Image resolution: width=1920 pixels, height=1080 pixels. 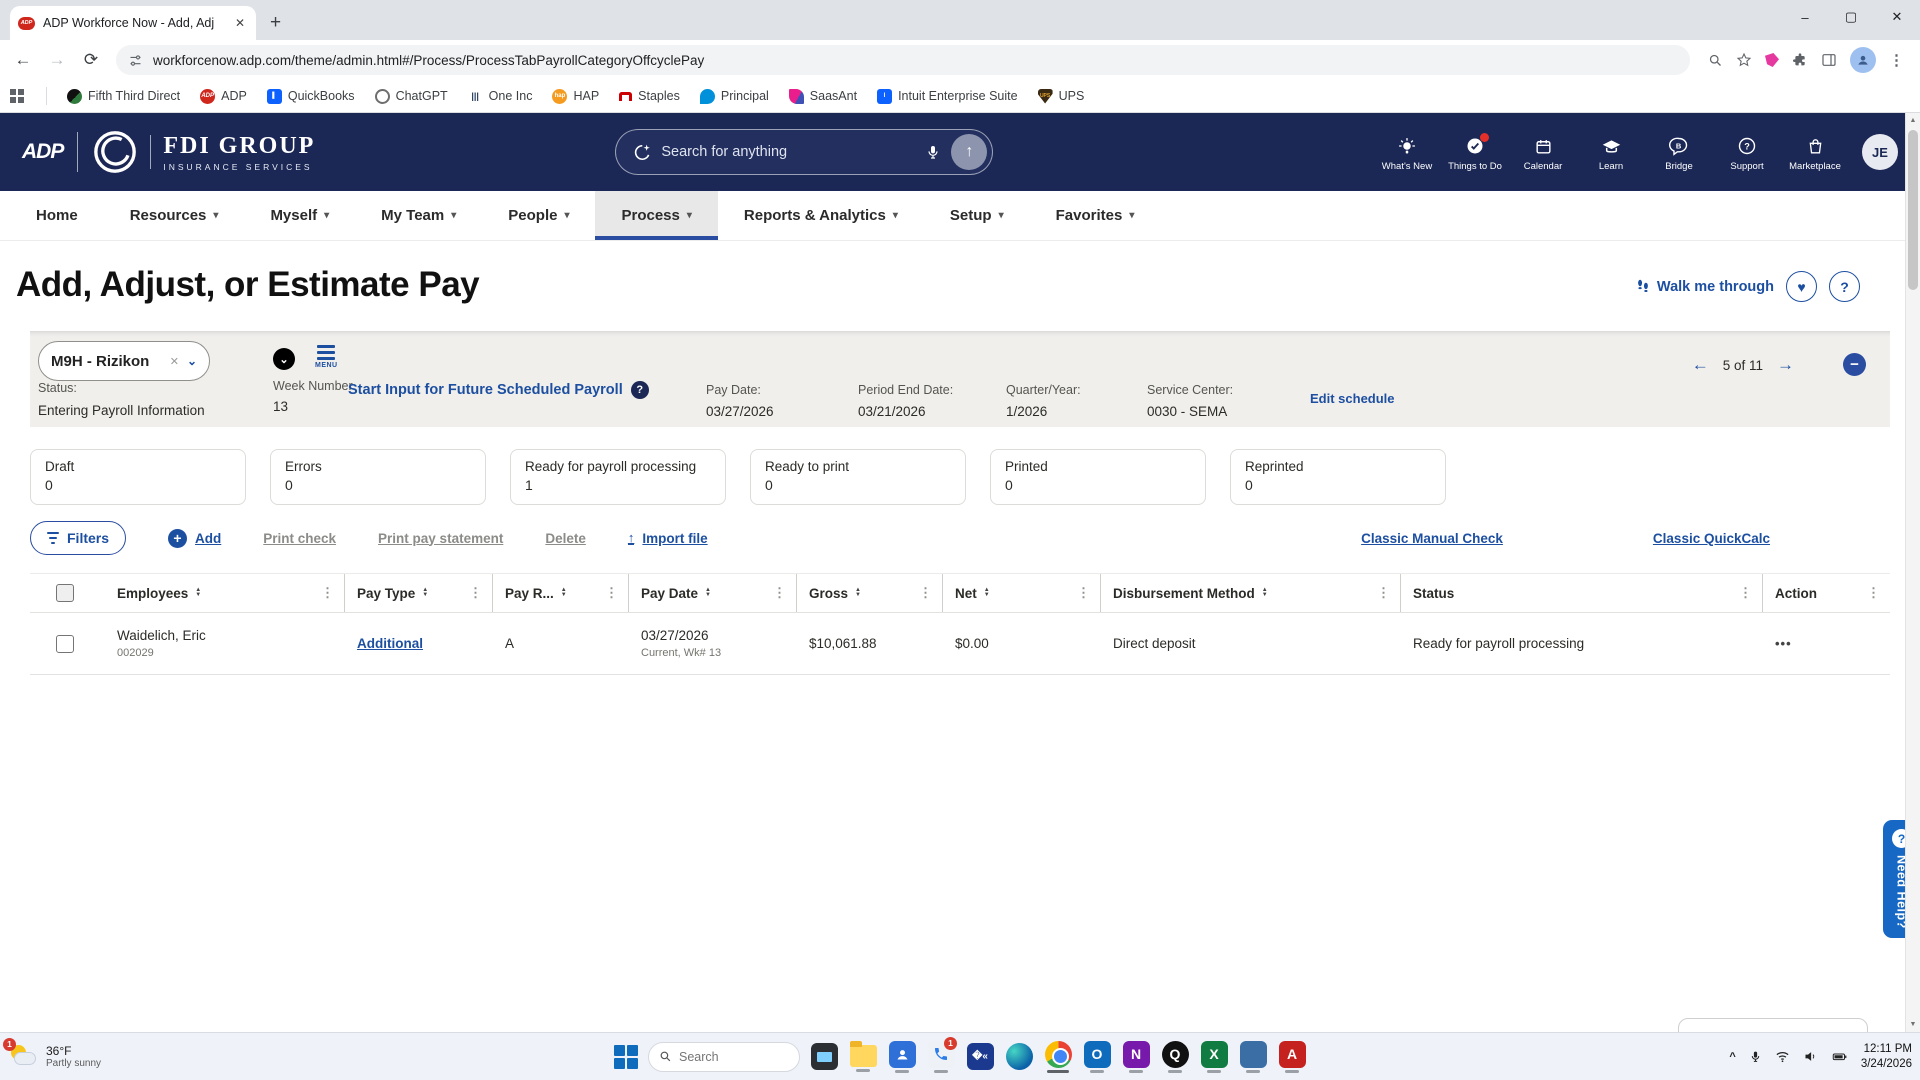 I want to click on card-reprinted: Reprinted 0, so click(x=1338, y=477).